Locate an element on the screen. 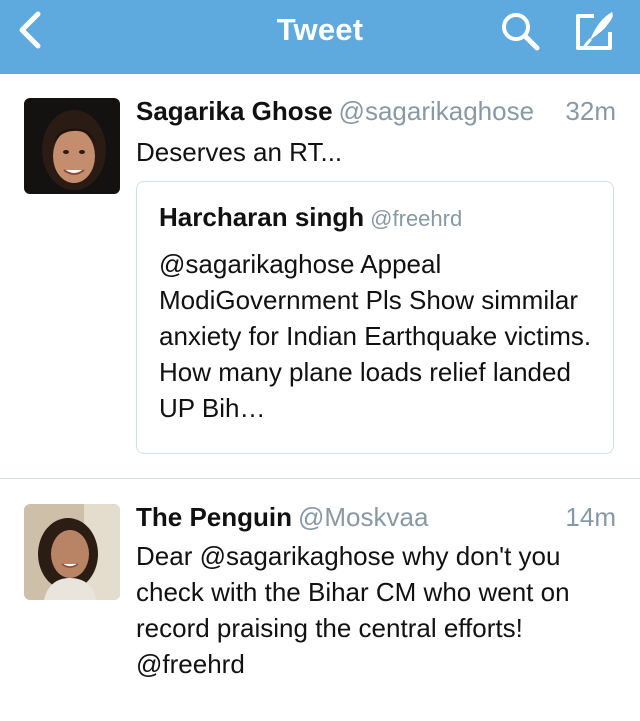 The width and height of the screenshot is (640, 721). timestamp: 32m is located at coordinates (590, 111).